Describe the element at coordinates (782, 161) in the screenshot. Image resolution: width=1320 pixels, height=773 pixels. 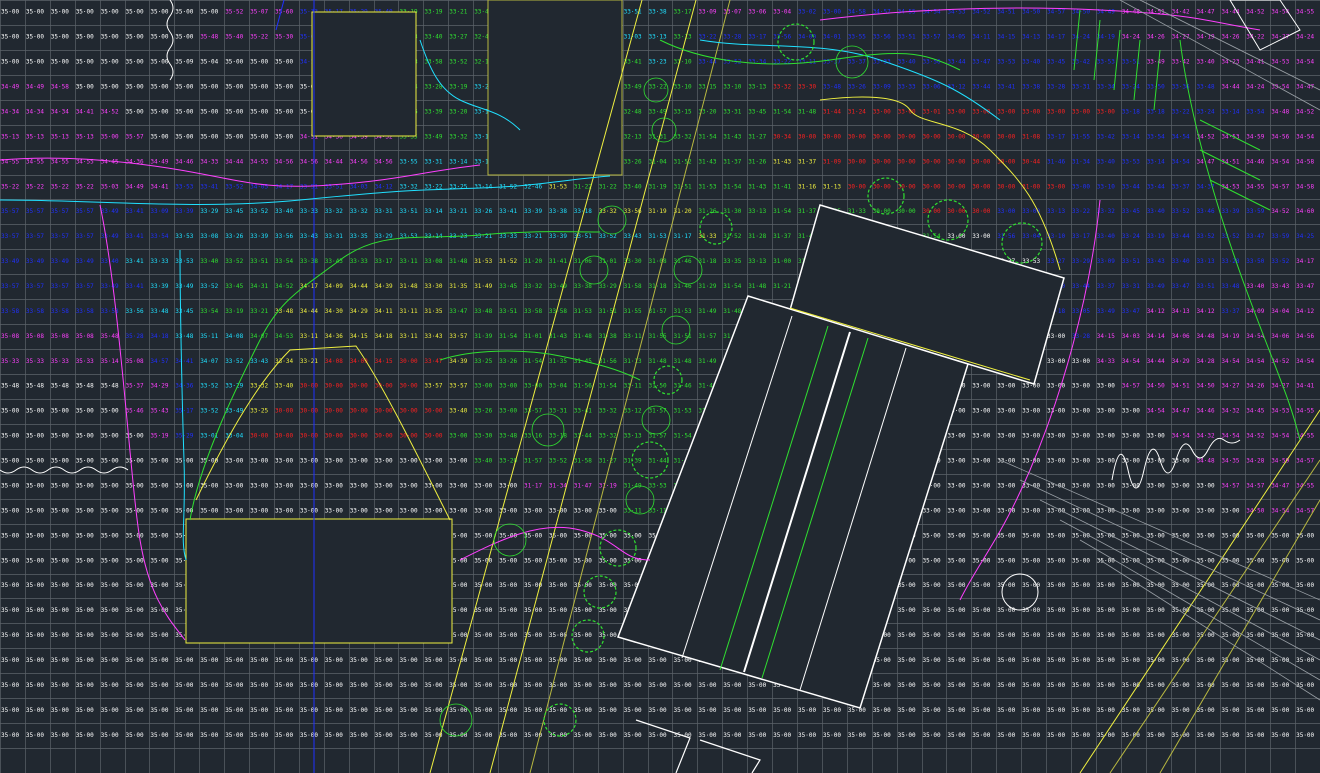
I see `spot-elevation-label: 31·43` at that location.